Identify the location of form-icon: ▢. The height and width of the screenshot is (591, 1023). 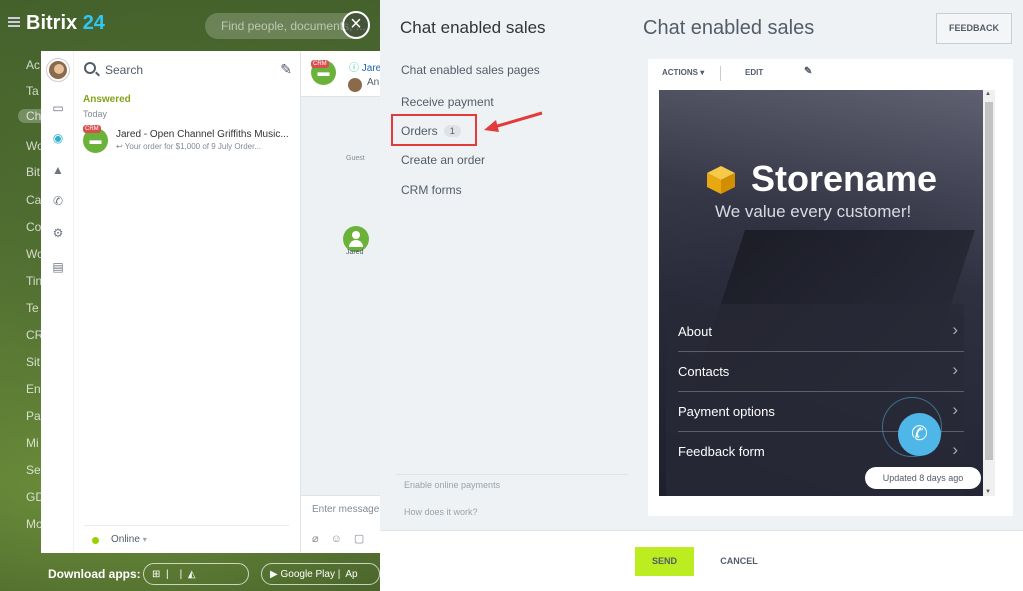
(365, 539).